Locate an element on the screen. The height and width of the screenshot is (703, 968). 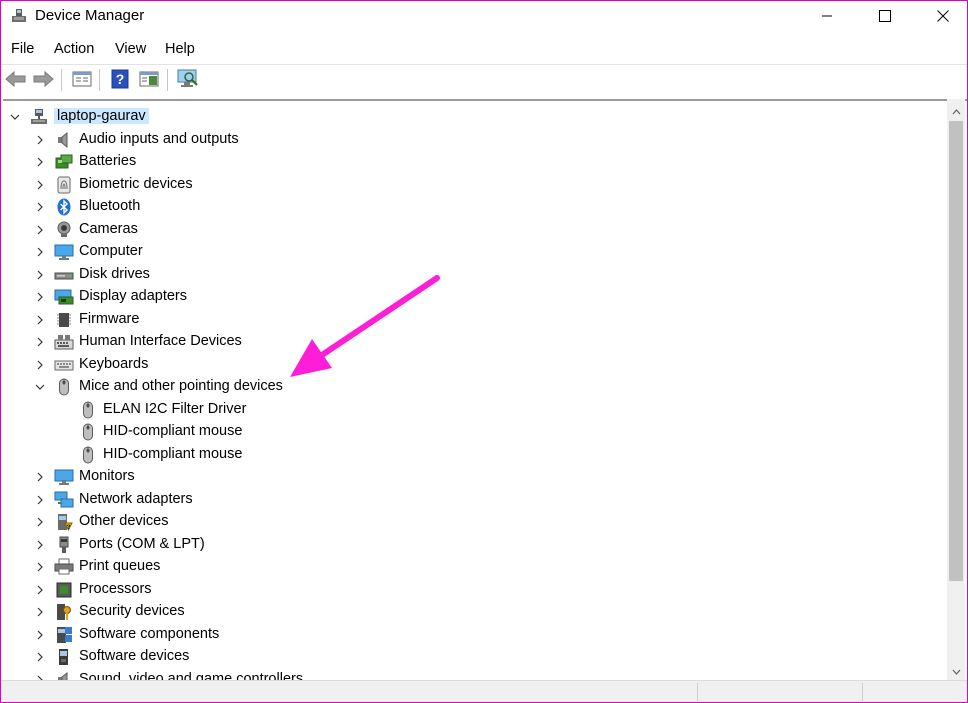
tree-item-biometric-devices: Biometric devices is located at coordinates (475, 185).